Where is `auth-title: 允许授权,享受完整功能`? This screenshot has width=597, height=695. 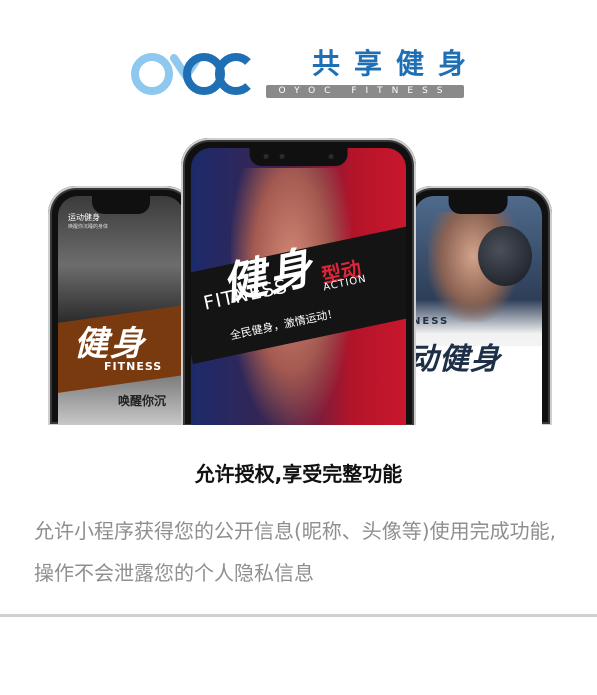 auth-title: 允许授权,享受完整功能 is located at coordinates (298, 474).